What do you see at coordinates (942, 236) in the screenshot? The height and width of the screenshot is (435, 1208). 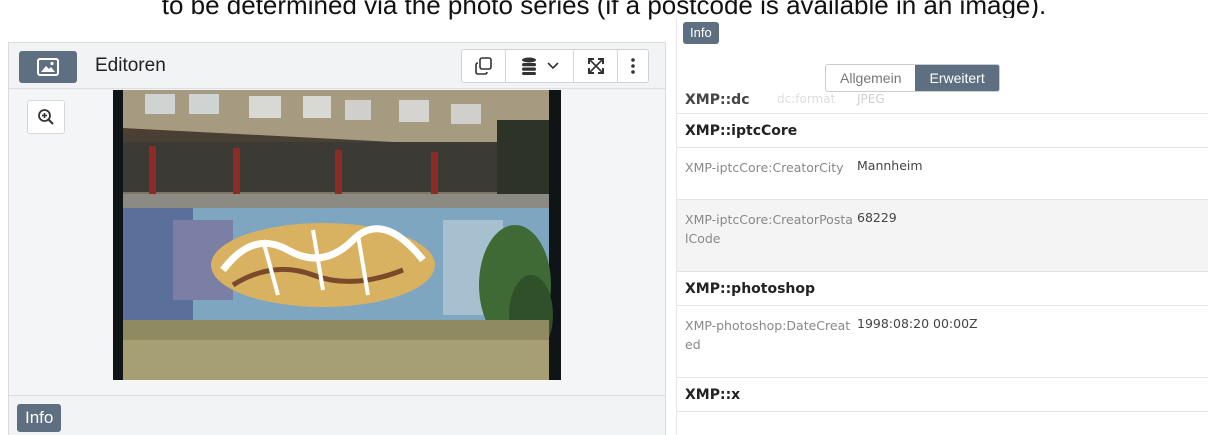 I see `table-row: XMP-iptcCore:CreatorPostalCode 68229` at bounding box center [942, 236].